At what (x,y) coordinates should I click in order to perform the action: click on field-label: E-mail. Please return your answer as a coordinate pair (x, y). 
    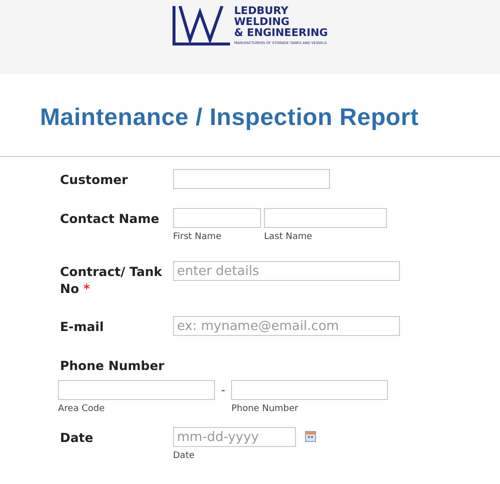
    Looking at the image, I should click on (82, 327).